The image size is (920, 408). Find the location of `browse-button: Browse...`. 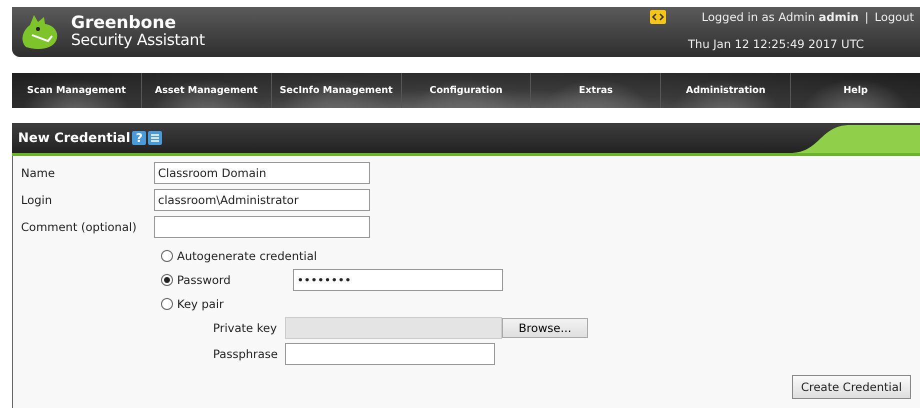

browse-button: Browse... is located at coordinates (545, 328).